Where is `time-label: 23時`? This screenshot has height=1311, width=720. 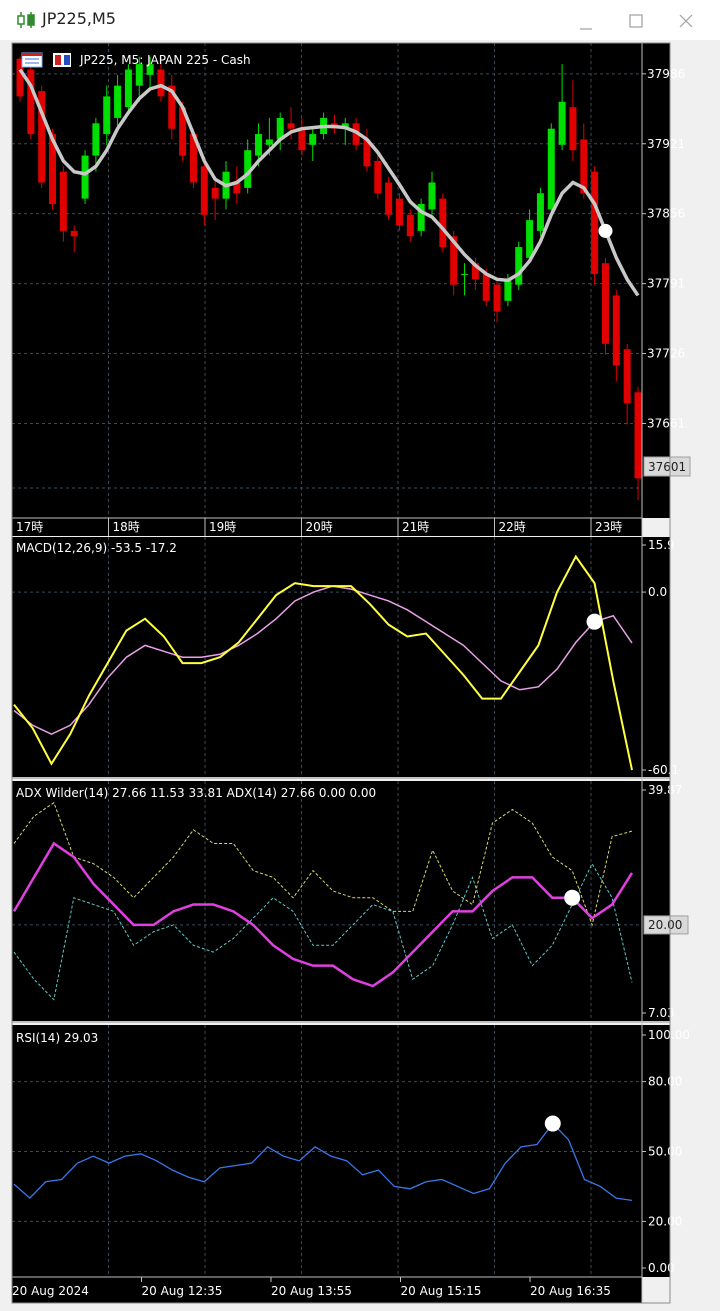 time-label: 23時 is located at coordinates (608, 527).